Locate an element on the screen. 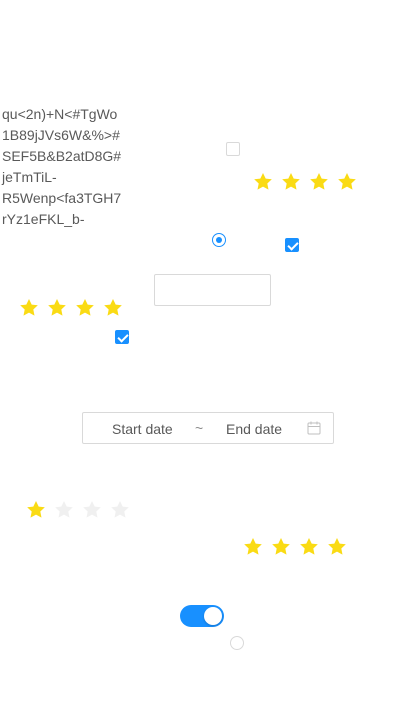 The height and width of the screenshot is (718, 405). text-input is located at coordinates (212, 290).